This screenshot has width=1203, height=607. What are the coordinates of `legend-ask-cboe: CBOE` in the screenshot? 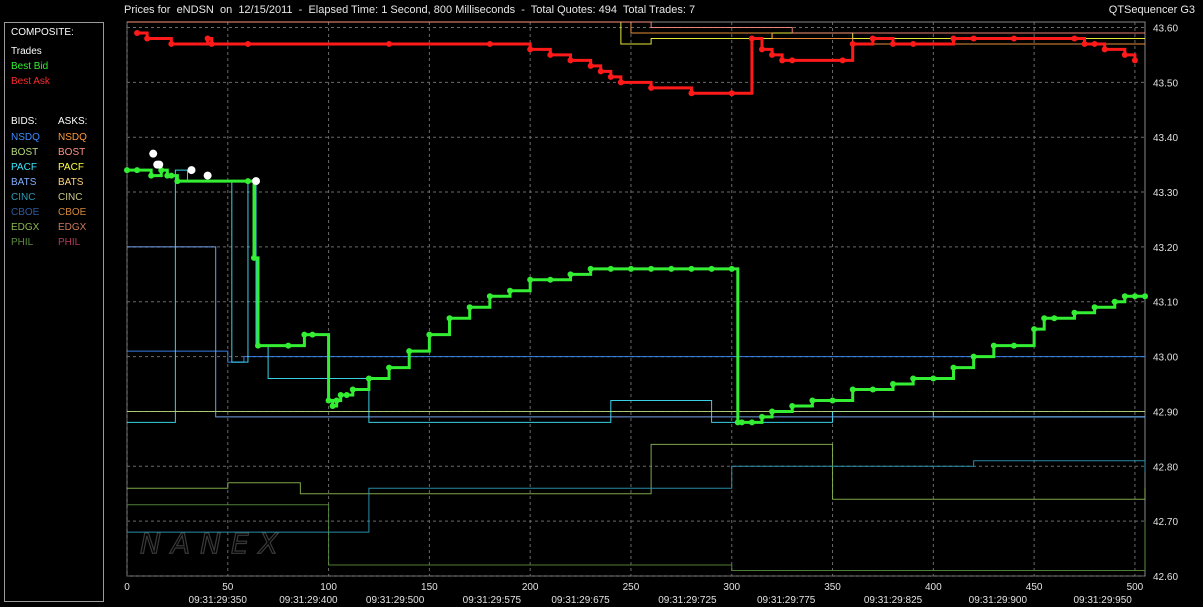 It's located at (72, 212).